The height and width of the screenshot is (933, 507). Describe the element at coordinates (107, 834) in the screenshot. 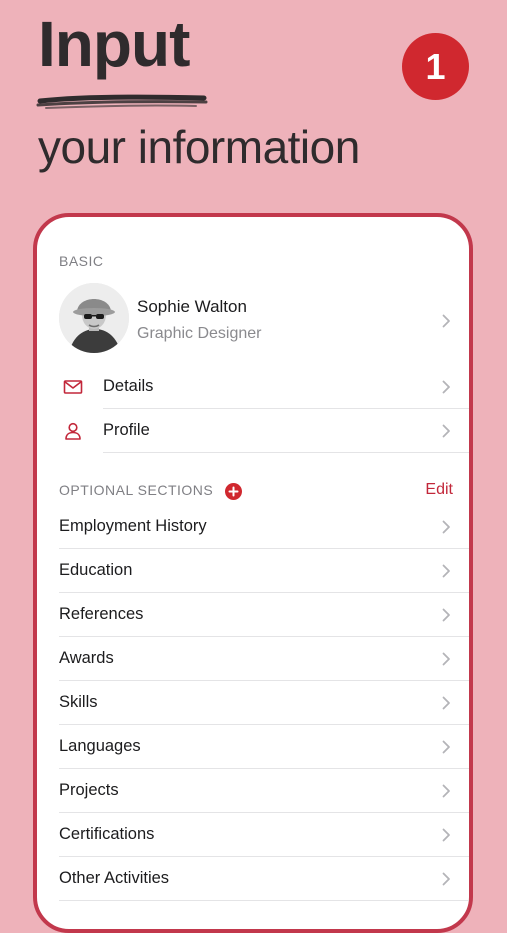

I see `optional-item-label: Certifications` at that location.